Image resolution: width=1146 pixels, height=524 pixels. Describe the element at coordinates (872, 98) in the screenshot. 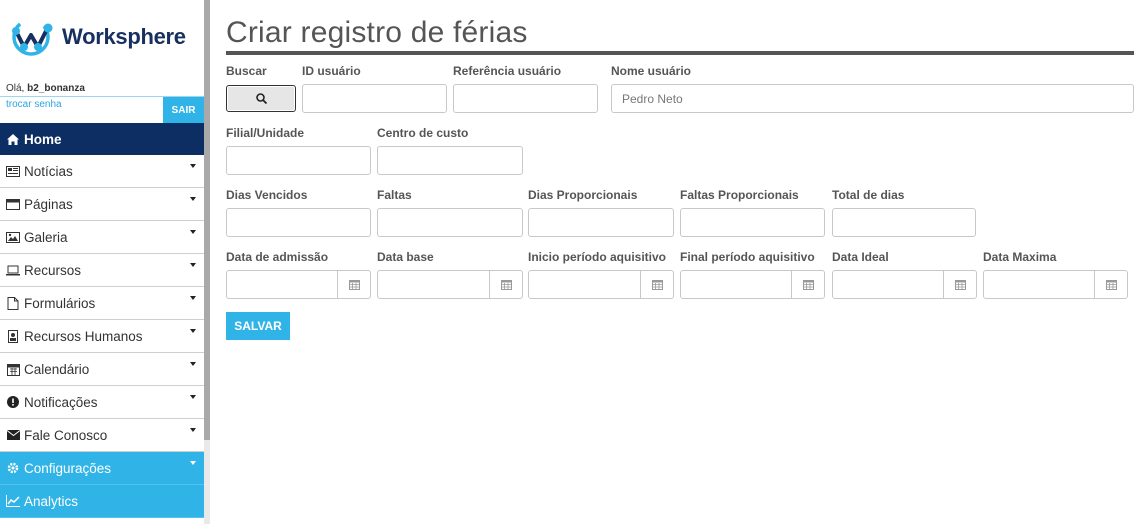

I see `user-name-input: Pedro Neto` at that location.